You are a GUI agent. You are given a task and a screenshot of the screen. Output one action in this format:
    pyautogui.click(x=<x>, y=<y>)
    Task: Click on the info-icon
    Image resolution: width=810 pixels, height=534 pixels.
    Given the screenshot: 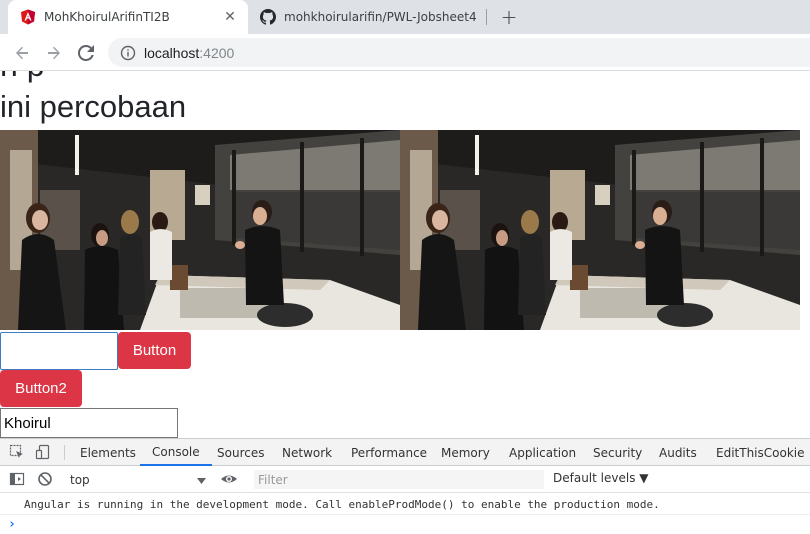 What is the action you would take?
    pyautogui.click(x=128, y=53)
    